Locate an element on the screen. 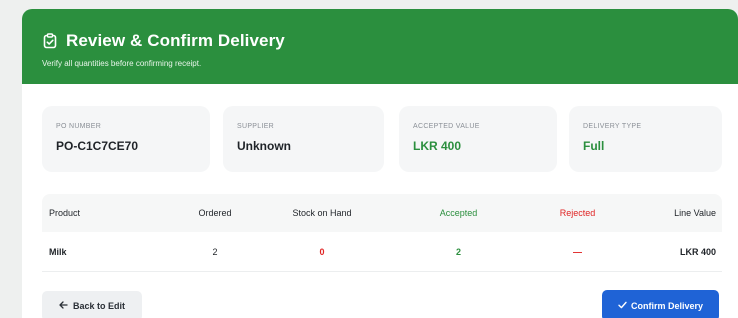 The width and height of the screenshot is (738, 318). confirm-delivery-button: Confirm Delivery is located at coordinates (660, 304).